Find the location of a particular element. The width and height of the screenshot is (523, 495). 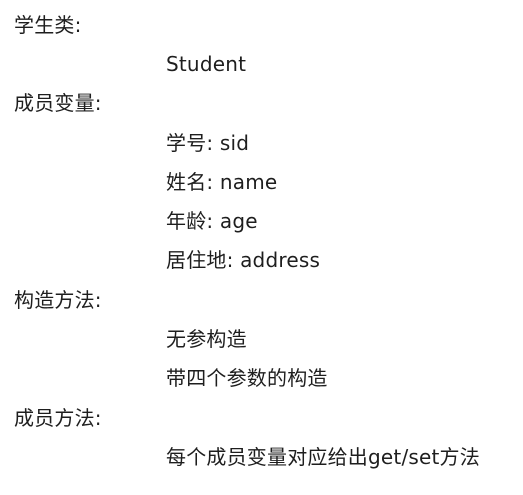

section-heading-member-variables: 成员变量: is located at coordinates (58, 103).